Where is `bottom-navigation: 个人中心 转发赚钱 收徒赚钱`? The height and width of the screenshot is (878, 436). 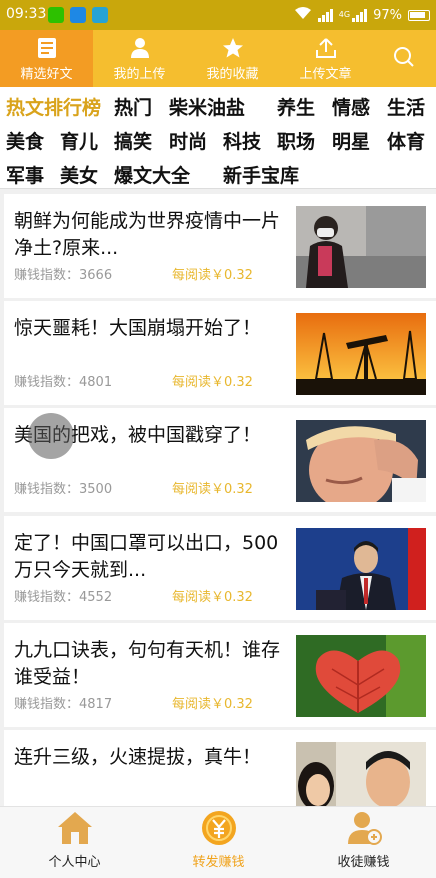 bottom-navigation: 个人中心 转发赚钱 收徒赚钱 is located at coordinates (218, 842).